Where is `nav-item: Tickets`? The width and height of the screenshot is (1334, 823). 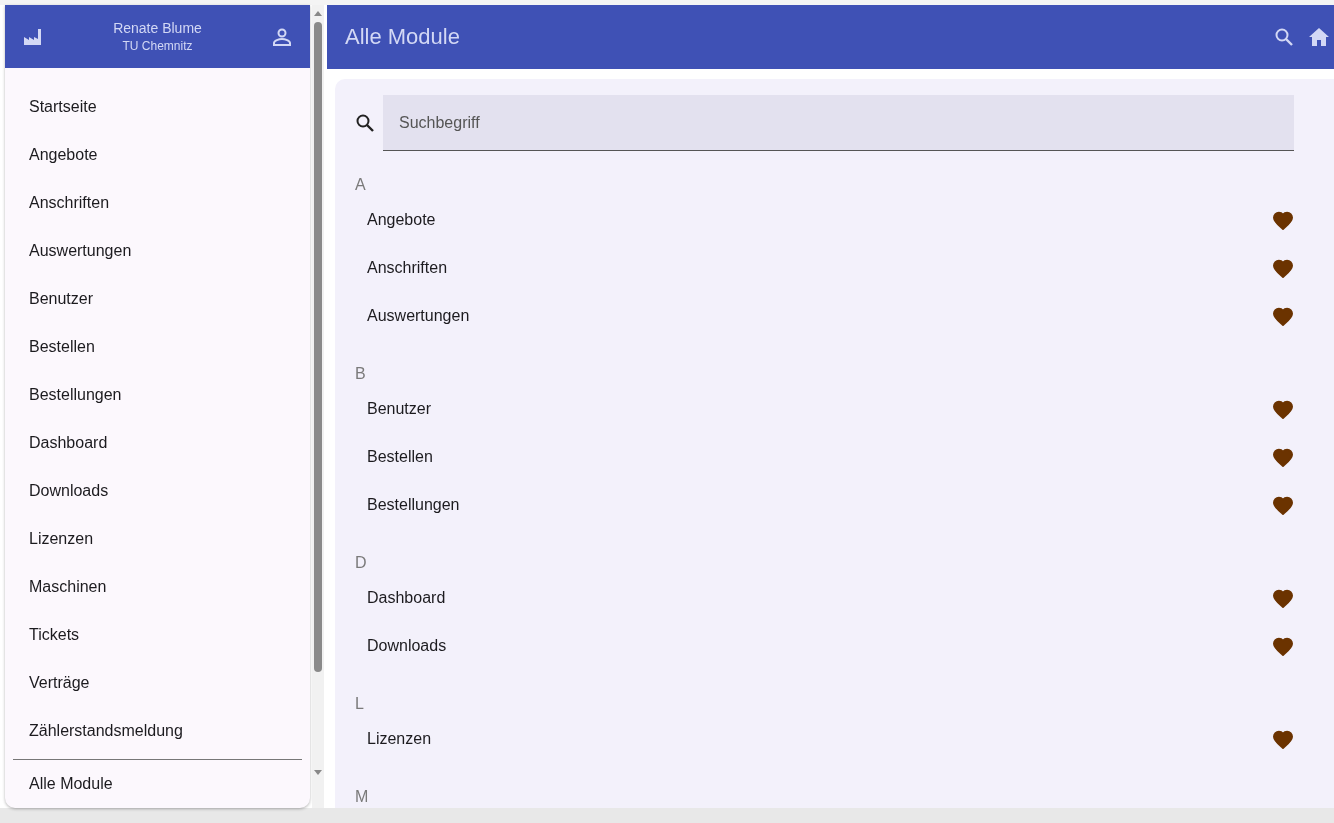
nav-item: Tickets is located at coordinates (157, 635).